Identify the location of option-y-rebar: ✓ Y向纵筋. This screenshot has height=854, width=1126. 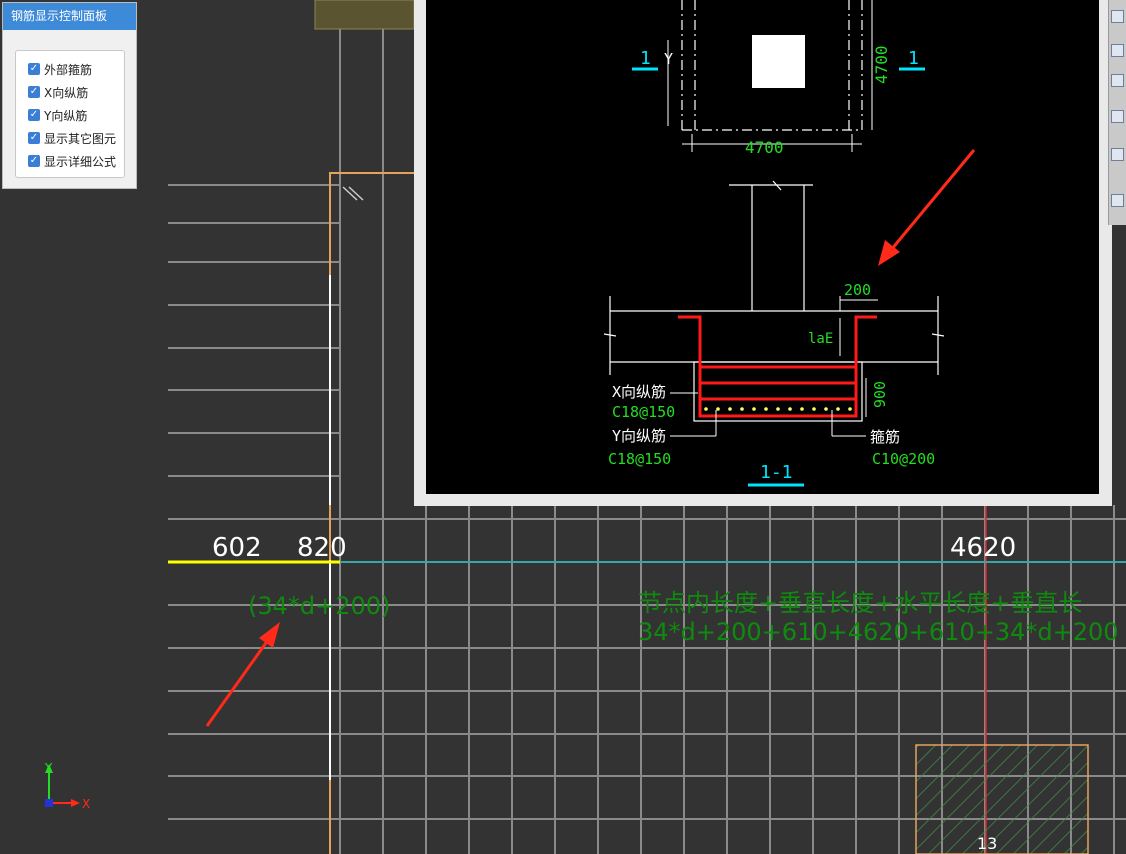
(57, 115).